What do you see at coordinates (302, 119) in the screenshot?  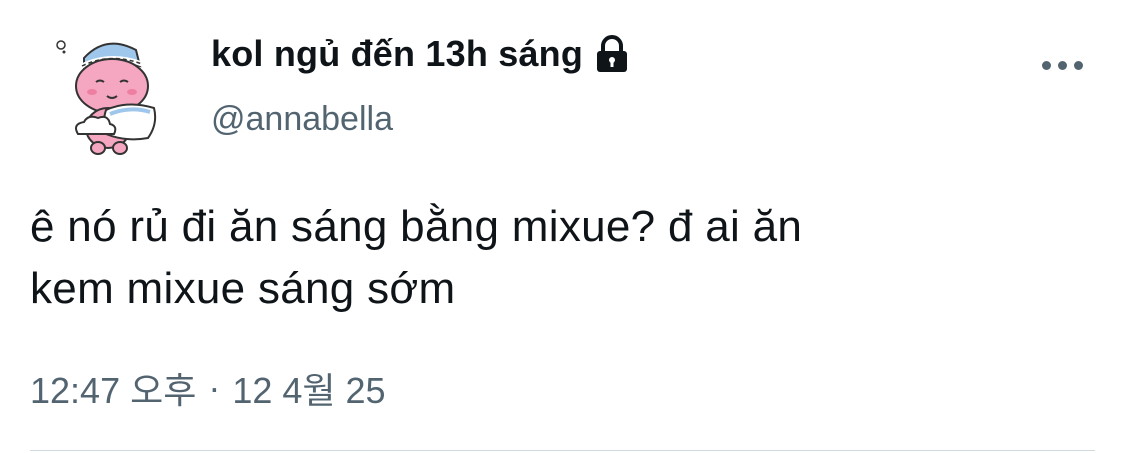 I see `user-handle: @annabella` at bounding box center [302, 119].